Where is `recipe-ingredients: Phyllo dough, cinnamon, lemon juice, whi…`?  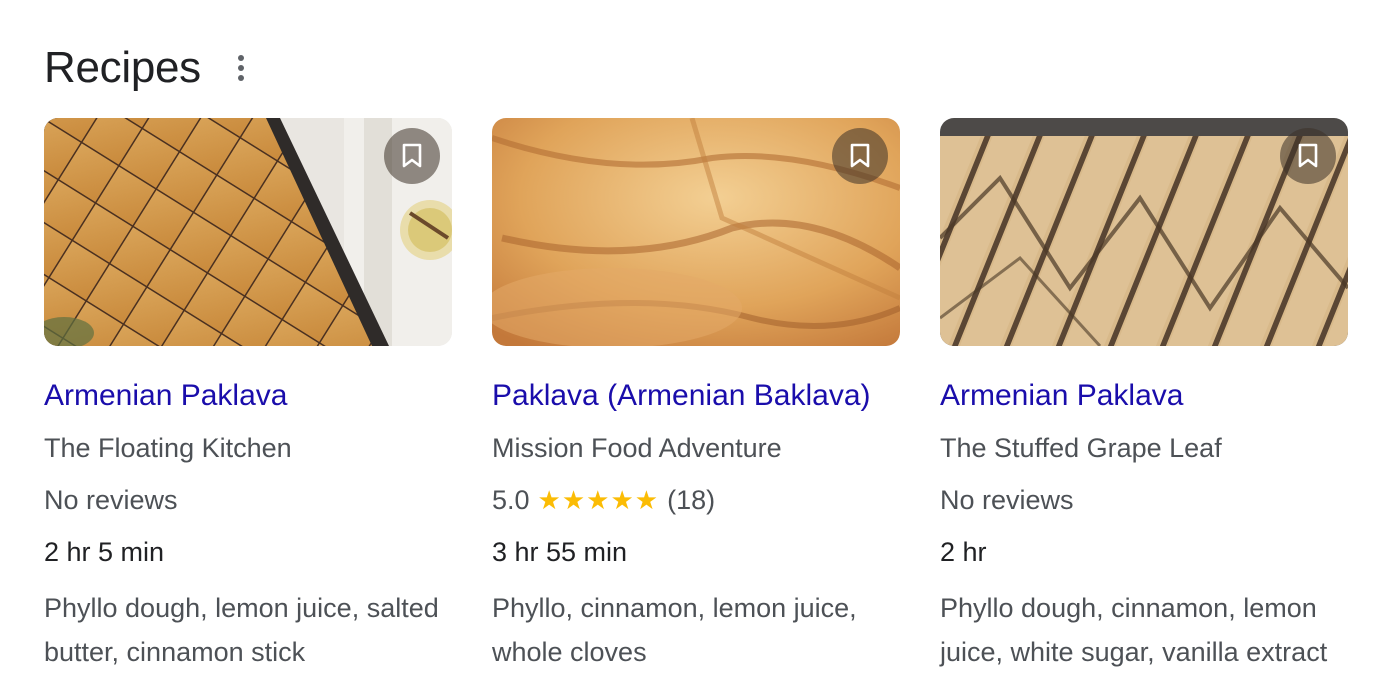 recipe-ingredients: Phyllo dough, cinnamon, lemon juice, whi… is located at coordinates (1134, 630).